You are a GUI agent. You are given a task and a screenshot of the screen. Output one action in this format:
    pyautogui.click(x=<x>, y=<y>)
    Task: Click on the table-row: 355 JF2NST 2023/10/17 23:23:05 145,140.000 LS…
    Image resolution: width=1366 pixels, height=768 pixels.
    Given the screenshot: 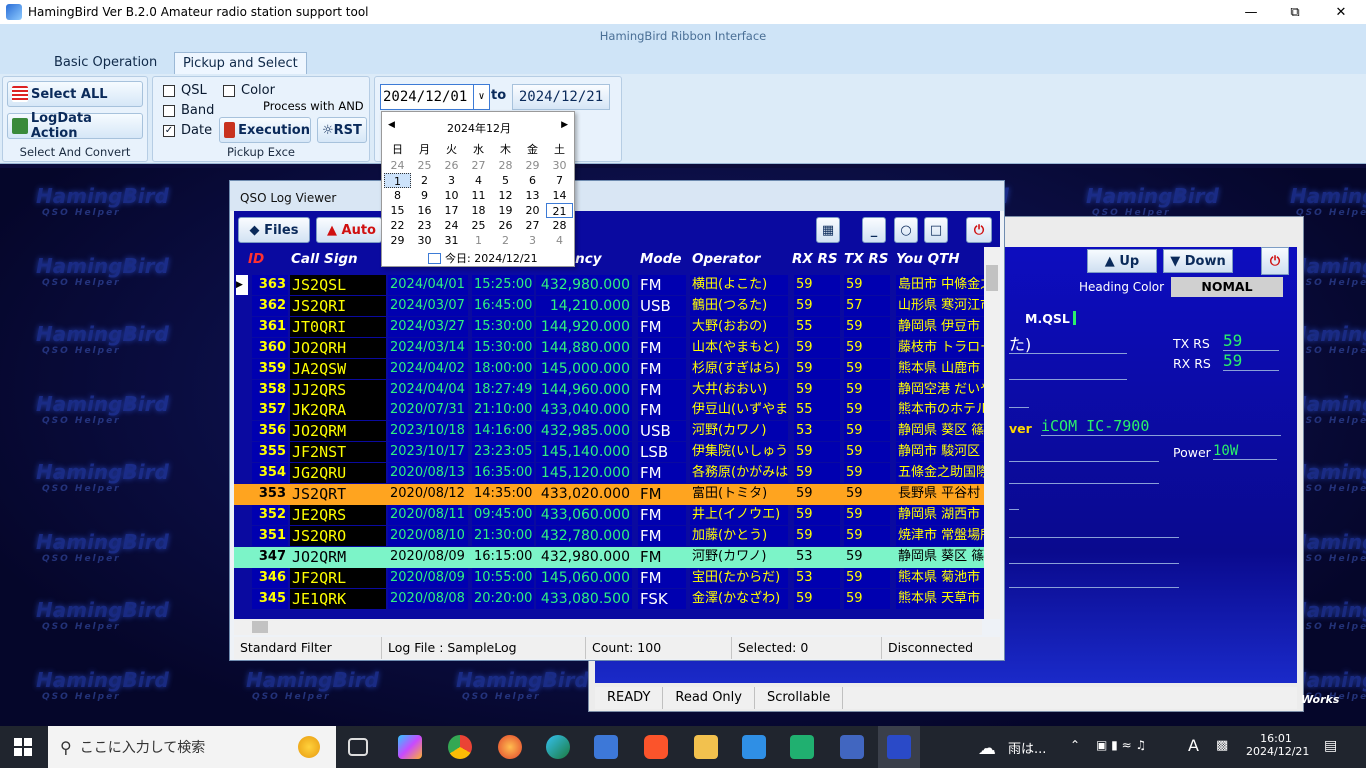 What is the action you would take?
    pyautogui.click(x=617, y=452)
    